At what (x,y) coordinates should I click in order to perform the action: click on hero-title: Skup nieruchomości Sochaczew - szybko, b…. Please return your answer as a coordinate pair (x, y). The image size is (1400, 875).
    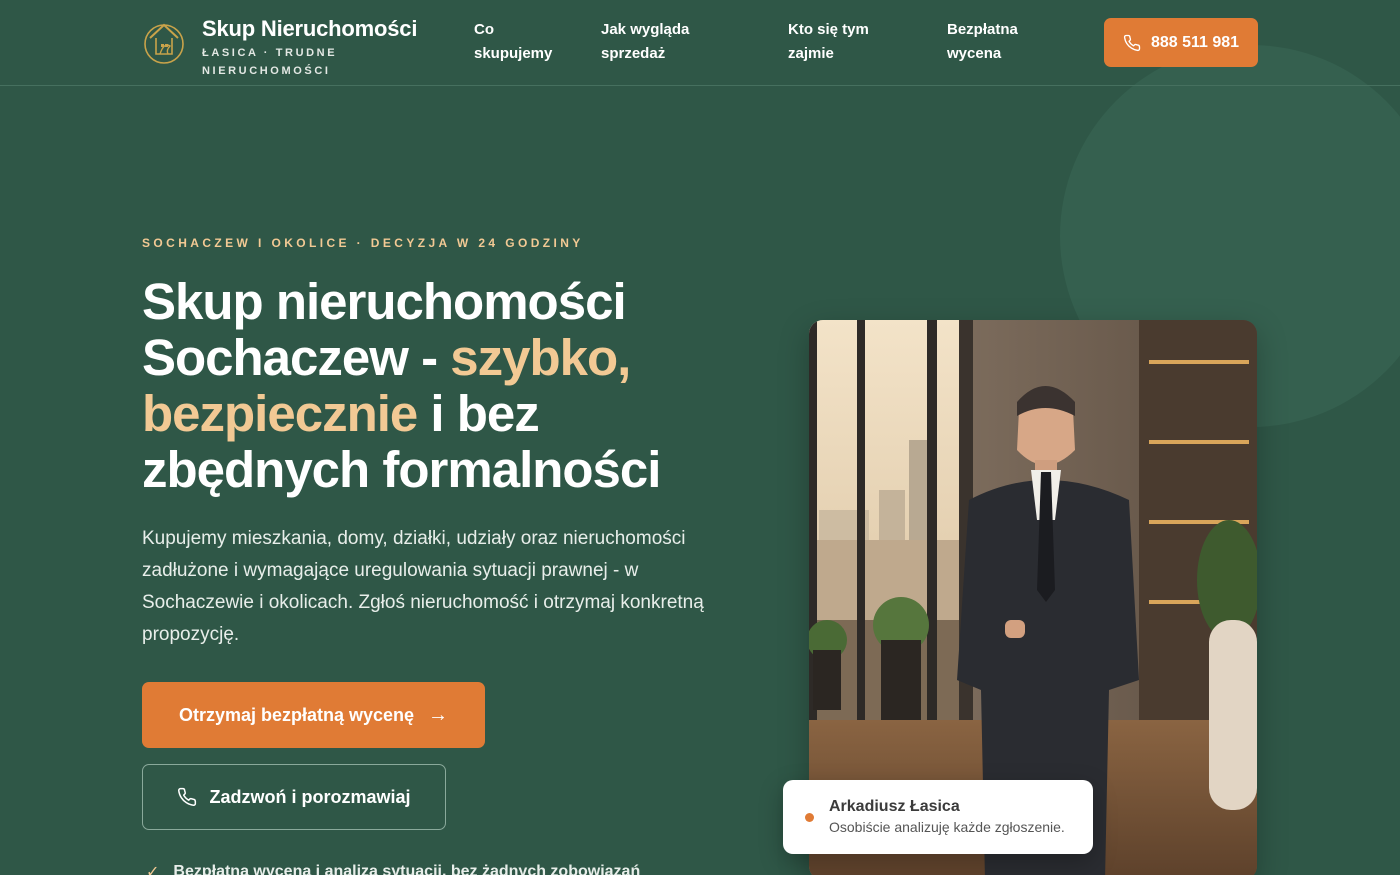
    Looking at the image, I should click on (442, 386).